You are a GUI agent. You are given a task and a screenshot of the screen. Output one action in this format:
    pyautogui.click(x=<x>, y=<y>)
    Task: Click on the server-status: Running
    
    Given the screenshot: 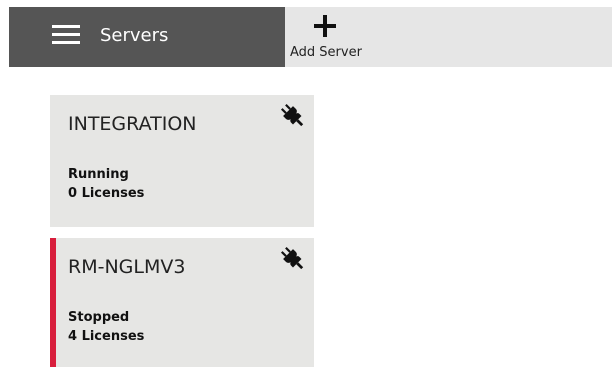 What is the action you would take?
    pyautogui.click(x=98, y=174)
    